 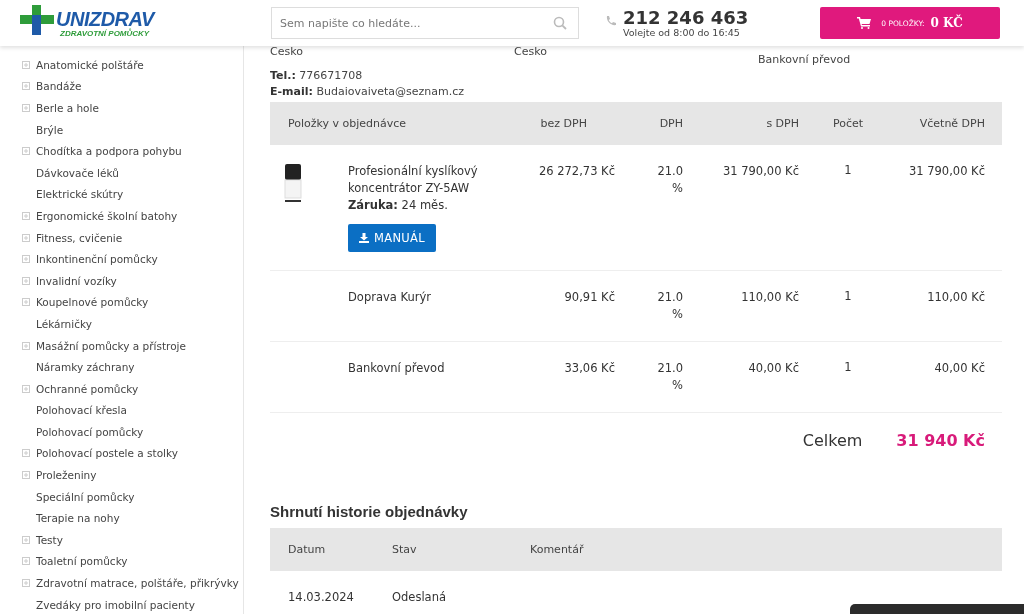 I want to click on category-link: Dávkovače léků, so click(x=77, y=172).